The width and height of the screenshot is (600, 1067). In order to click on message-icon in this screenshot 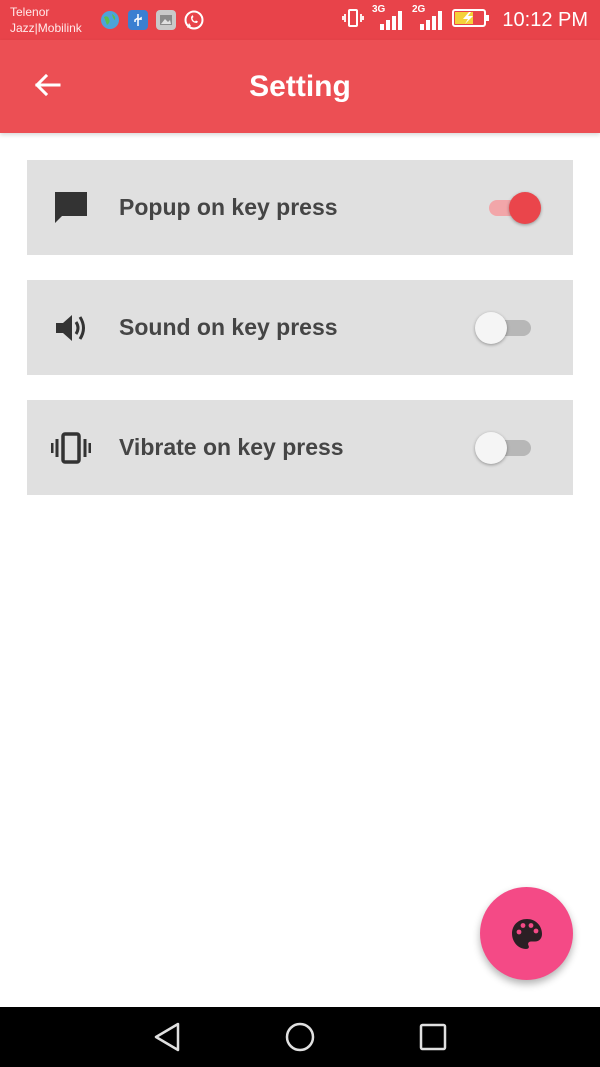, I will do `click(71, 208)`.